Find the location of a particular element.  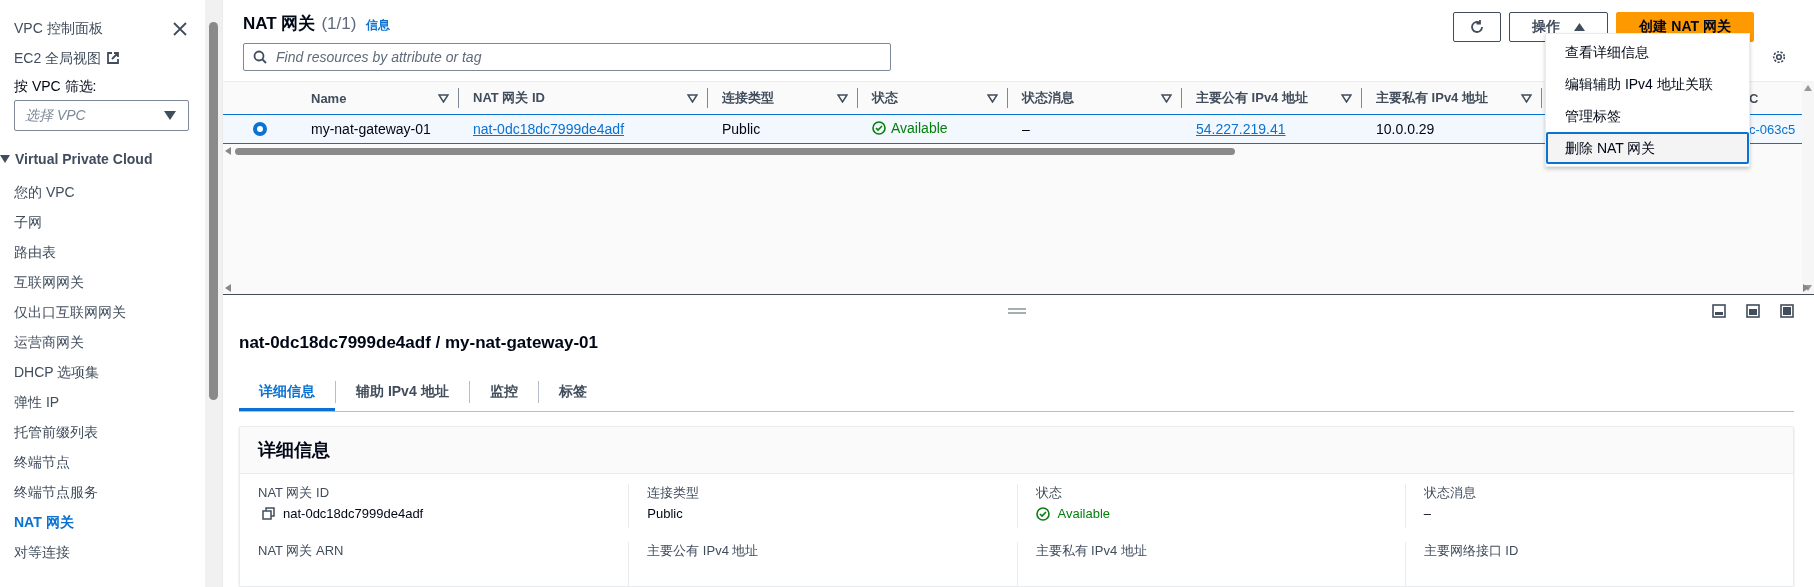

field-label: NAT 网关 ID is located at coordinates (294, 493).